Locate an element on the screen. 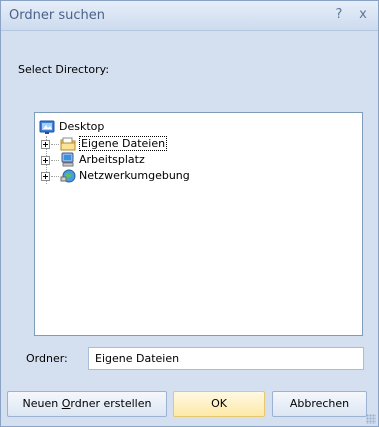 Image resolution: width=379 pixels, height=427 pixels. tree-item-label: Eigene Dateien is located at coordinates (123, 143).